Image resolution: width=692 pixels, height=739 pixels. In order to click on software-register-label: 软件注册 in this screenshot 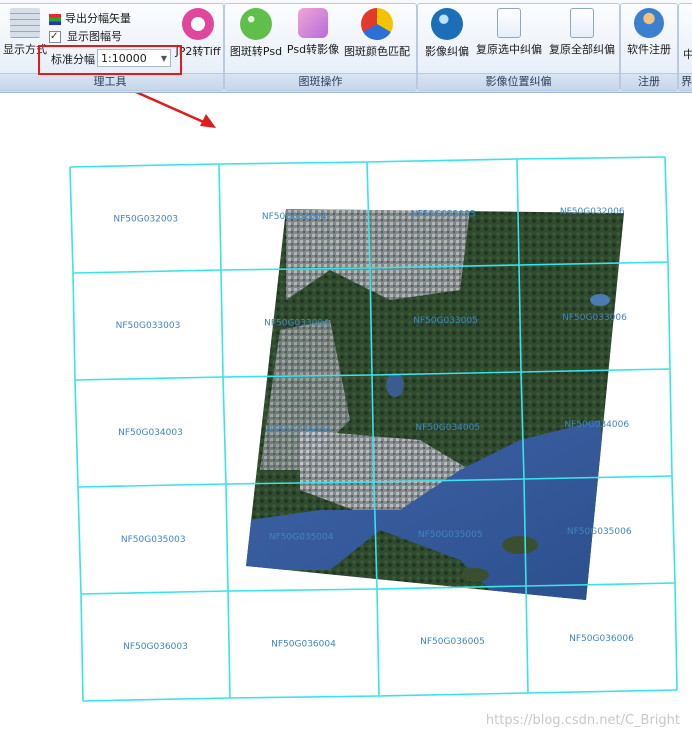, I will do `click(649, 49)`.